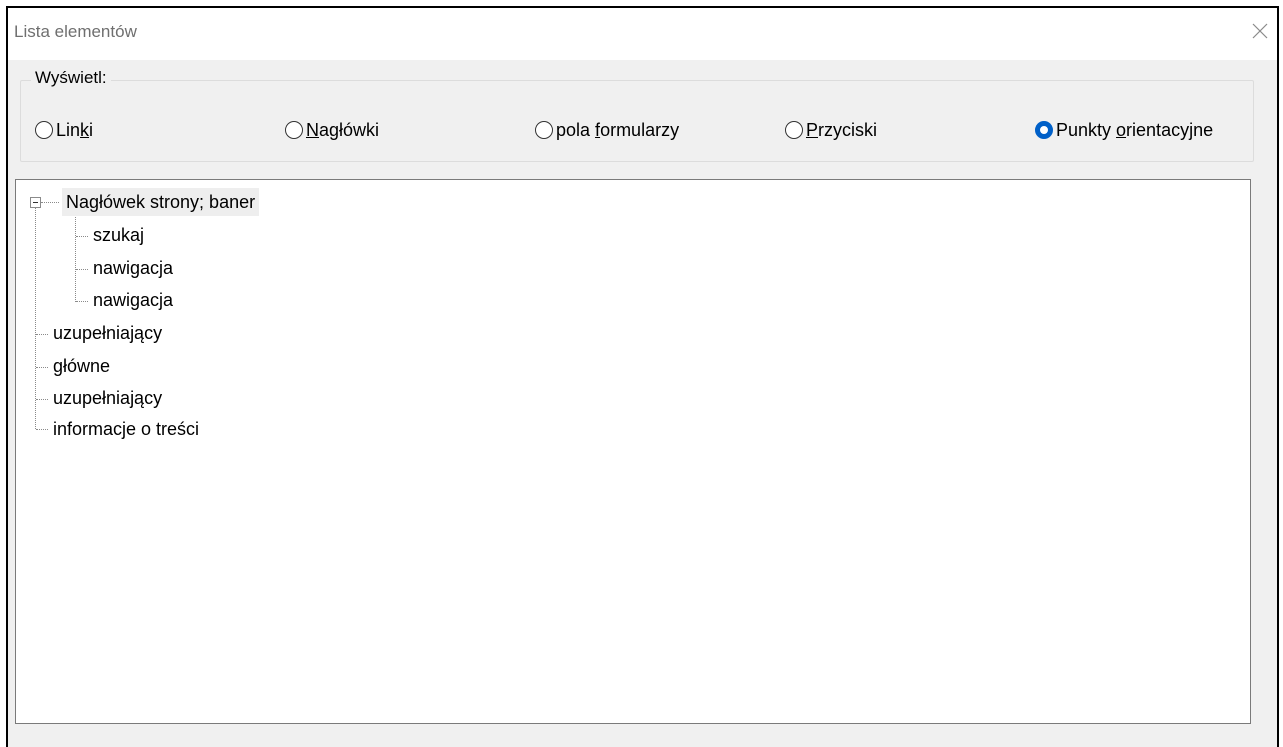 The width and height of the screenshot is (1283, 747). Describe the element at coordinates (343, 129) in the screenshot. I see `radio-label-headings: Nagłówki` at that location.